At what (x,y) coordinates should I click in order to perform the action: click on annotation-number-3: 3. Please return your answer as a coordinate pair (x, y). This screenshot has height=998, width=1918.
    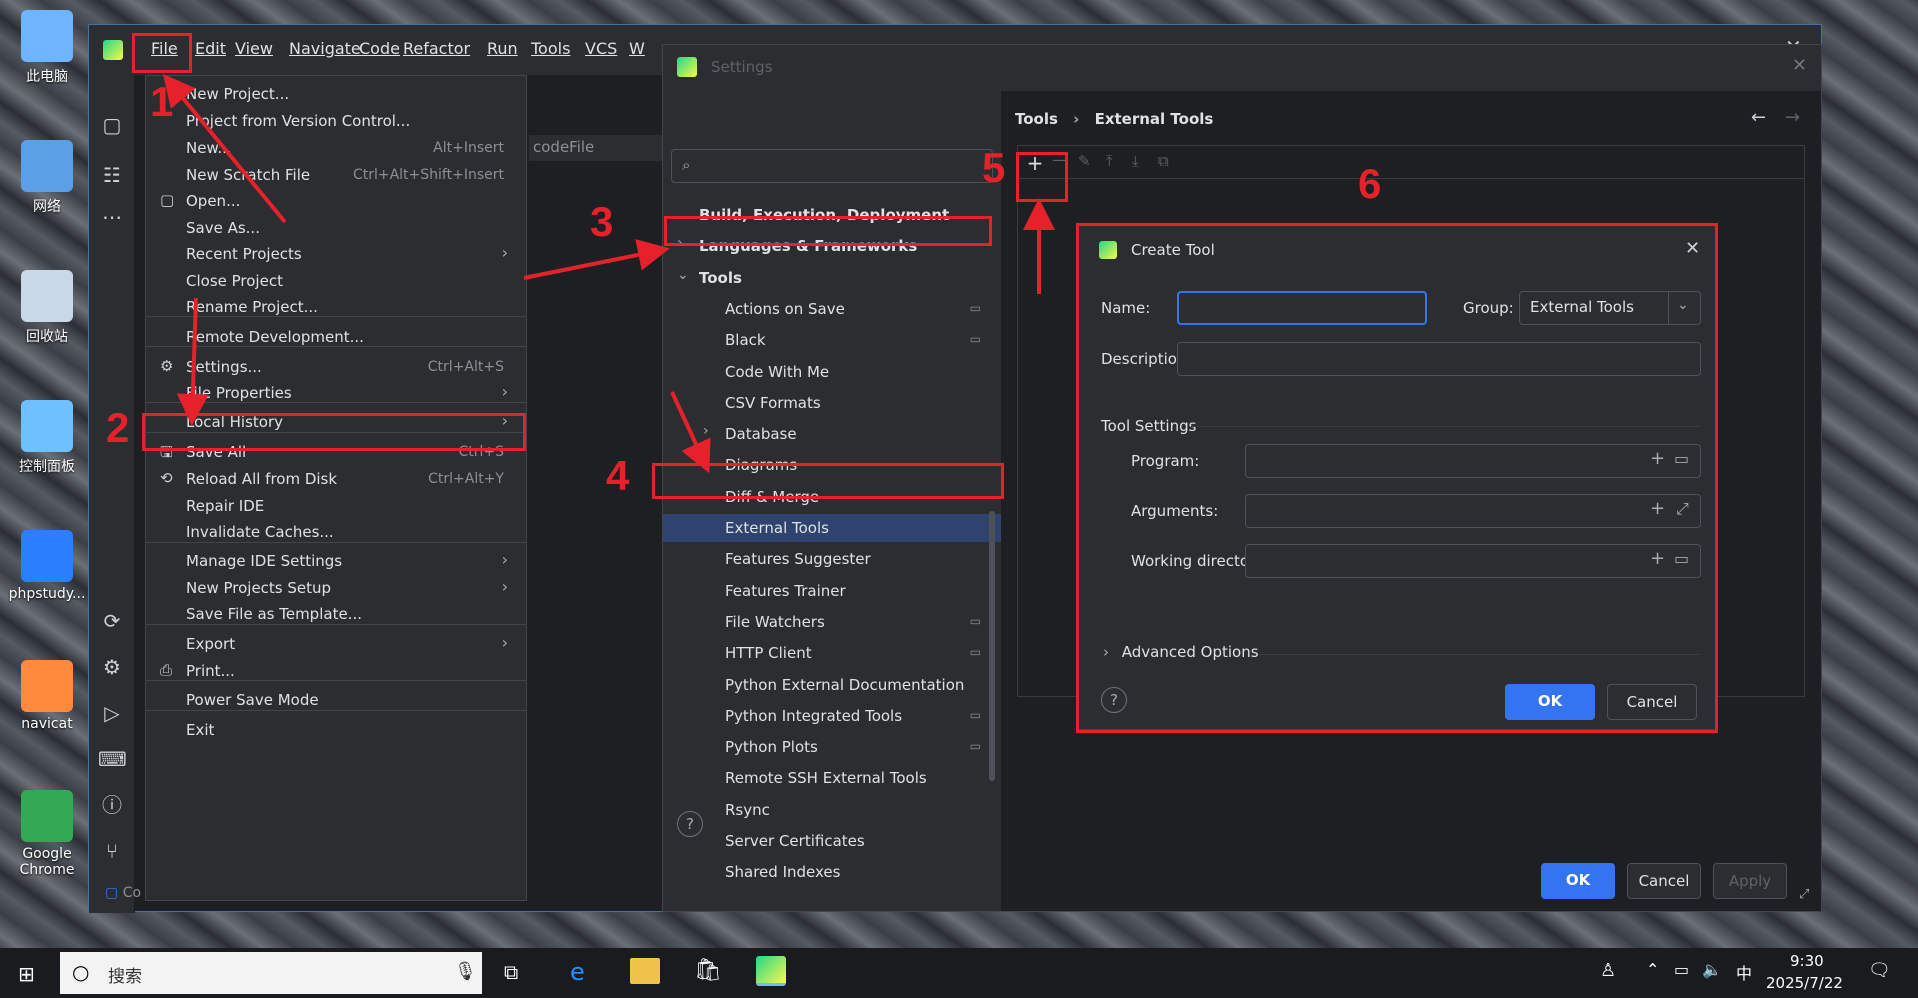
    Looking at the image, I should click on (602, 221).